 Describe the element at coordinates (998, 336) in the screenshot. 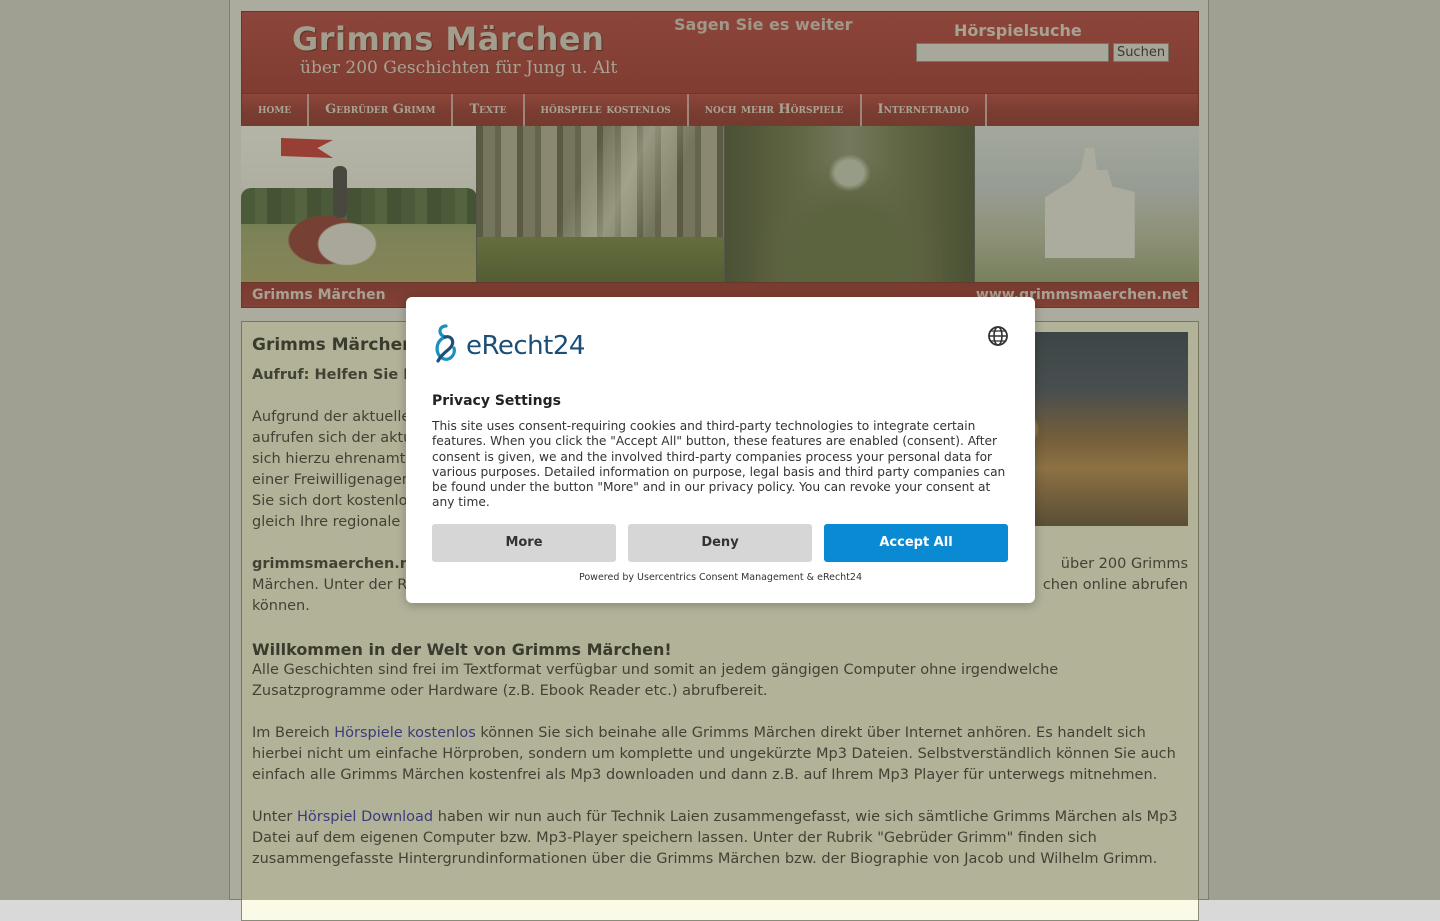

I see `globe-icon` at that location.